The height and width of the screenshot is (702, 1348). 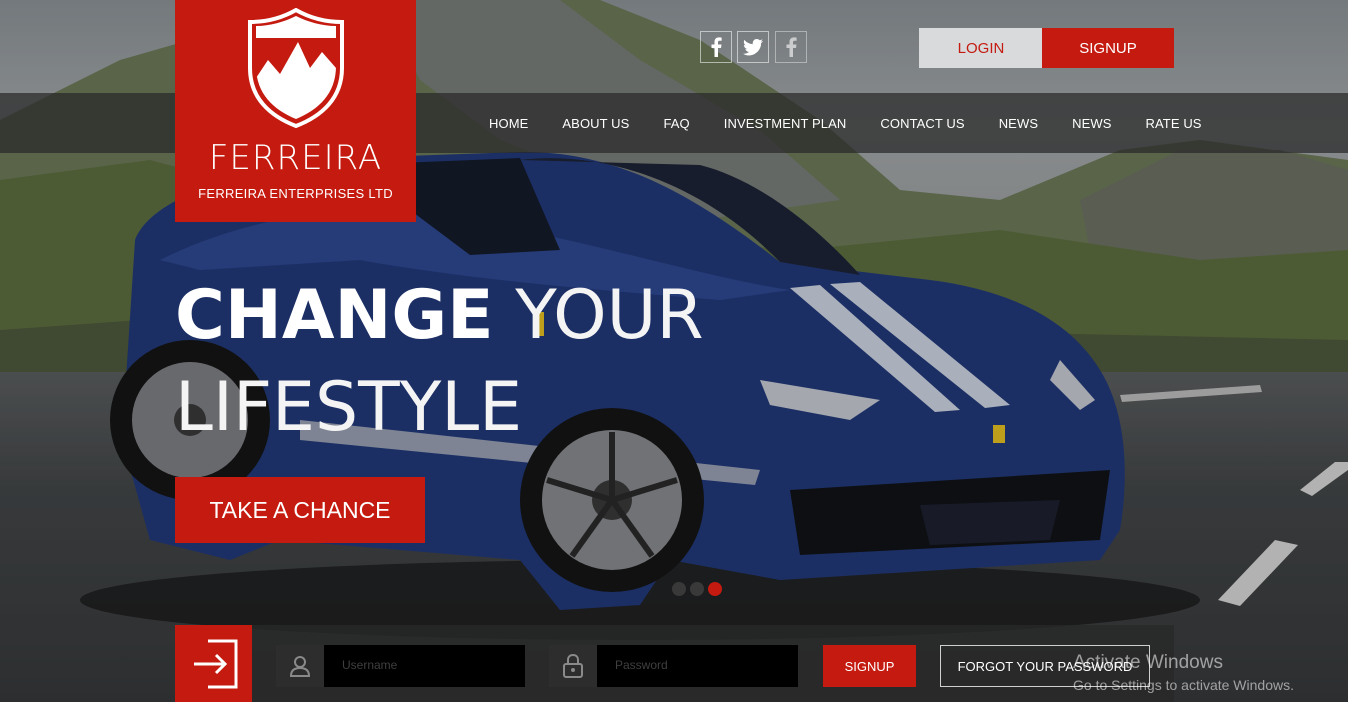 I want to click on username-placeholder: Username, so click(x=370, y=665).